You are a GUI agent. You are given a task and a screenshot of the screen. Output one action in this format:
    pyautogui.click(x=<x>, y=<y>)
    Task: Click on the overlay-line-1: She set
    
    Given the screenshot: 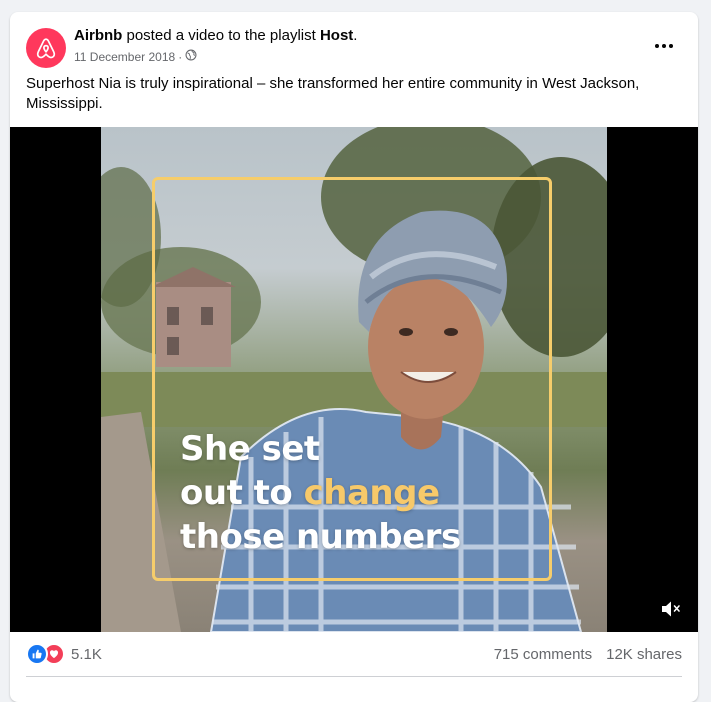 What is the action you would take?
    pyautogui.click(x=250, y=449)
    